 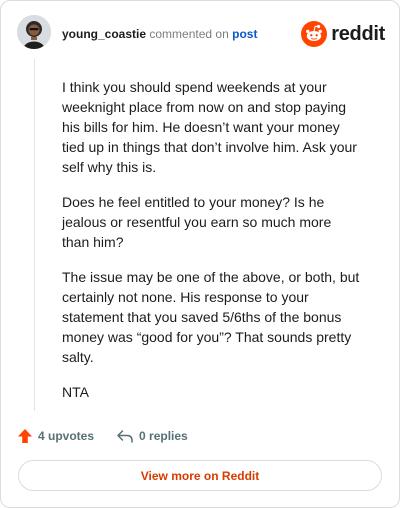 I want to click on view-more-button: View more on Reddit, so click(x=200, y=475).